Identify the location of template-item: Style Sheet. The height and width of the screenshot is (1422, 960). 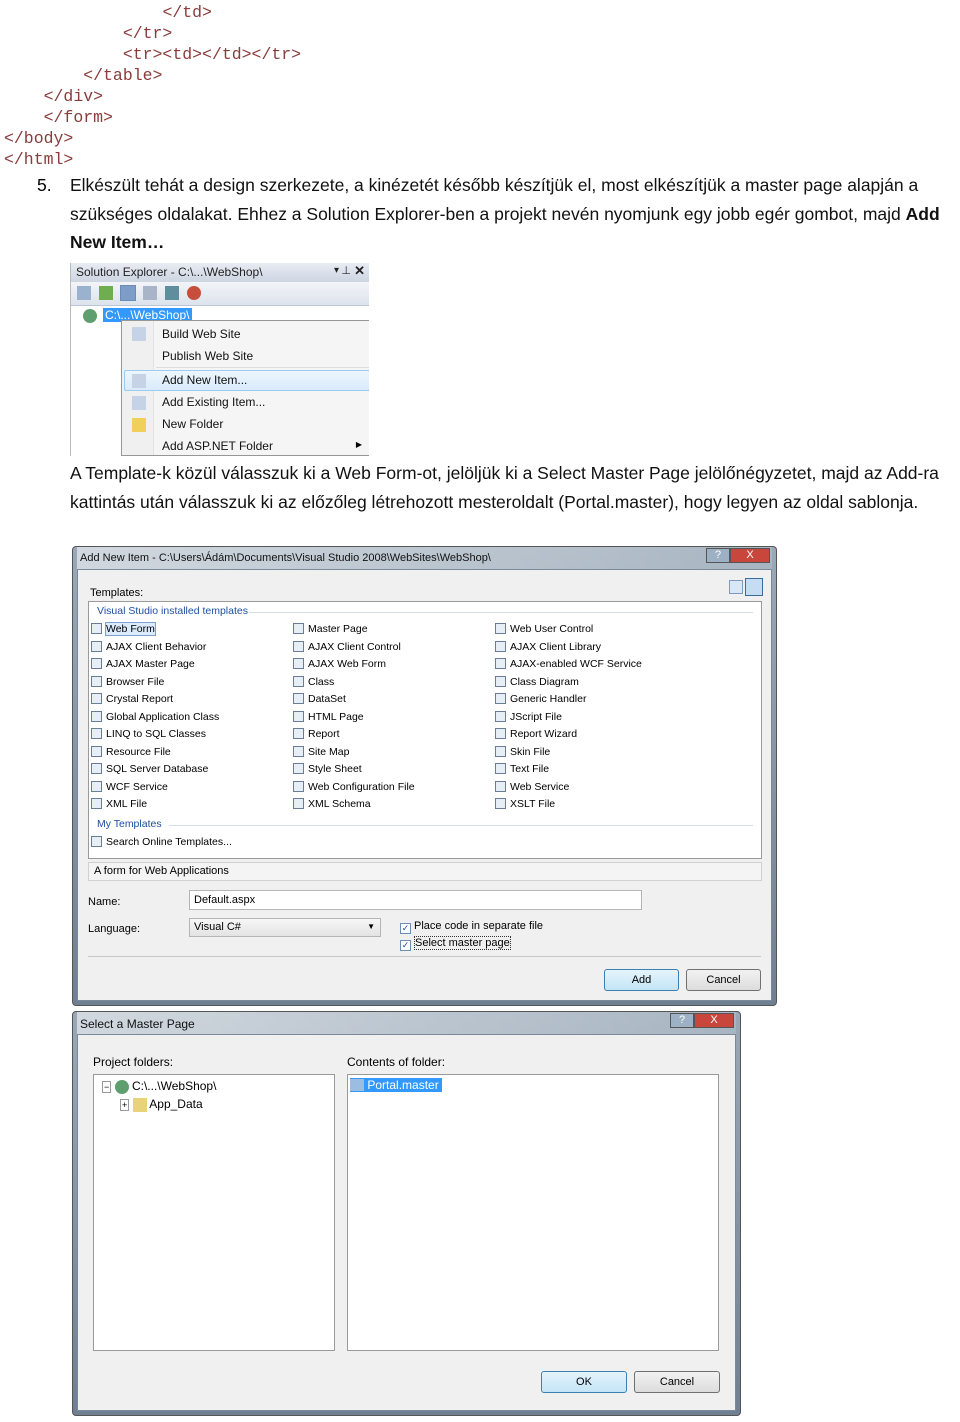
(327, 769).